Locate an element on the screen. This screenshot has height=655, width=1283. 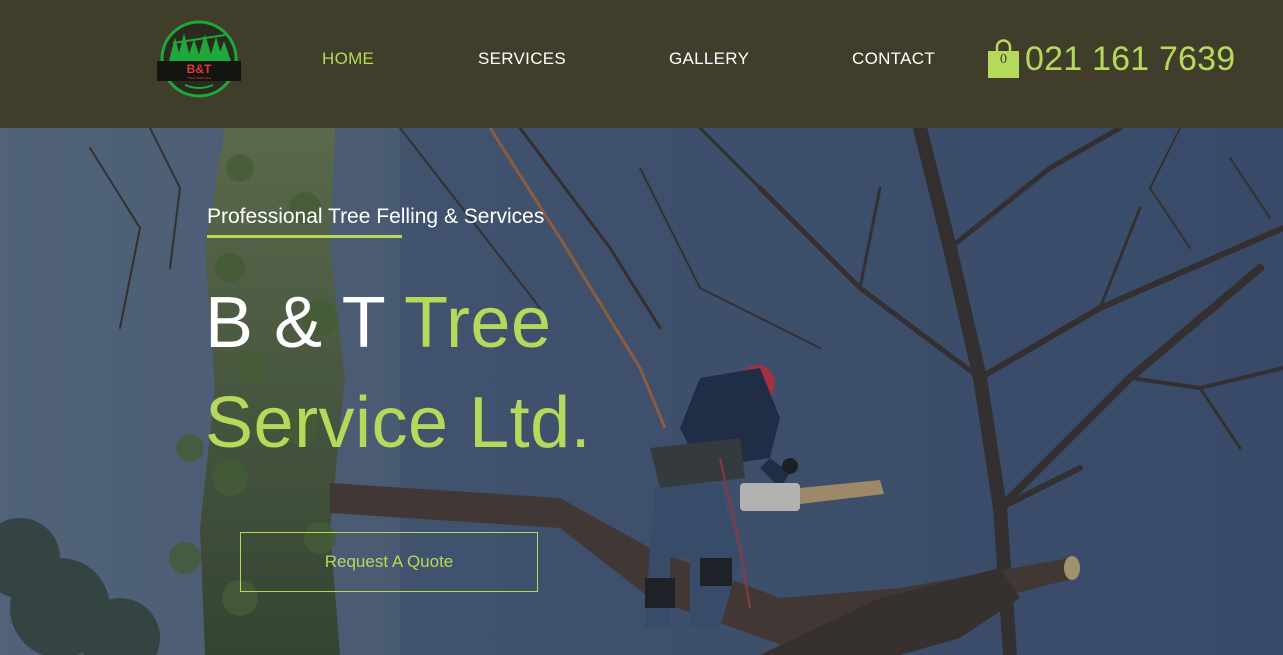
hero-title-accent-2: Service Ltd. is located at coordinates (398, 423).